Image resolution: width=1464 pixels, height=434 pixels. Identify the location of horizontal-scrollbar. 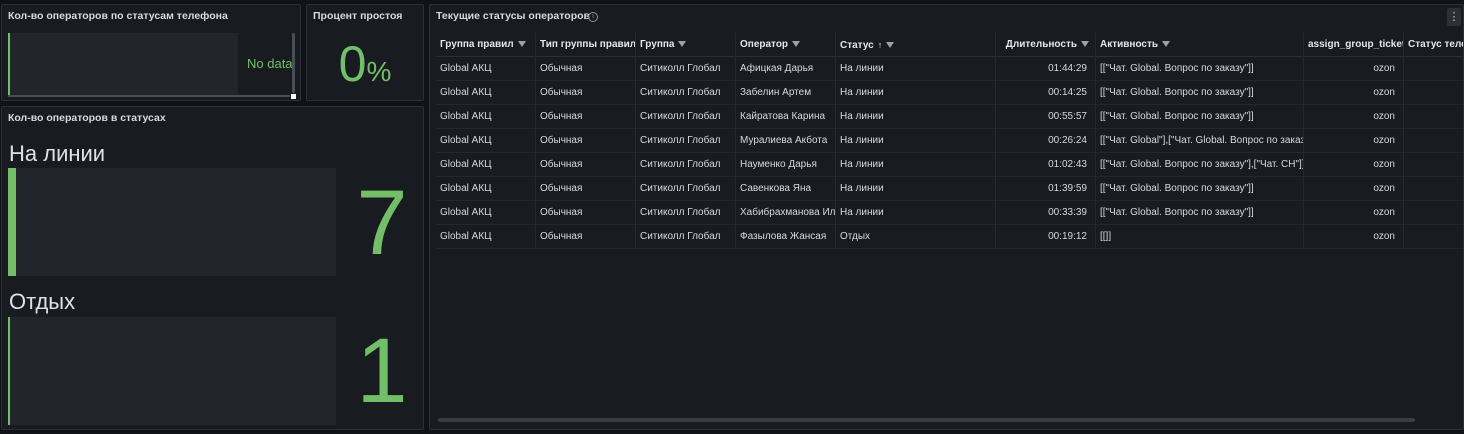
(149, 96).